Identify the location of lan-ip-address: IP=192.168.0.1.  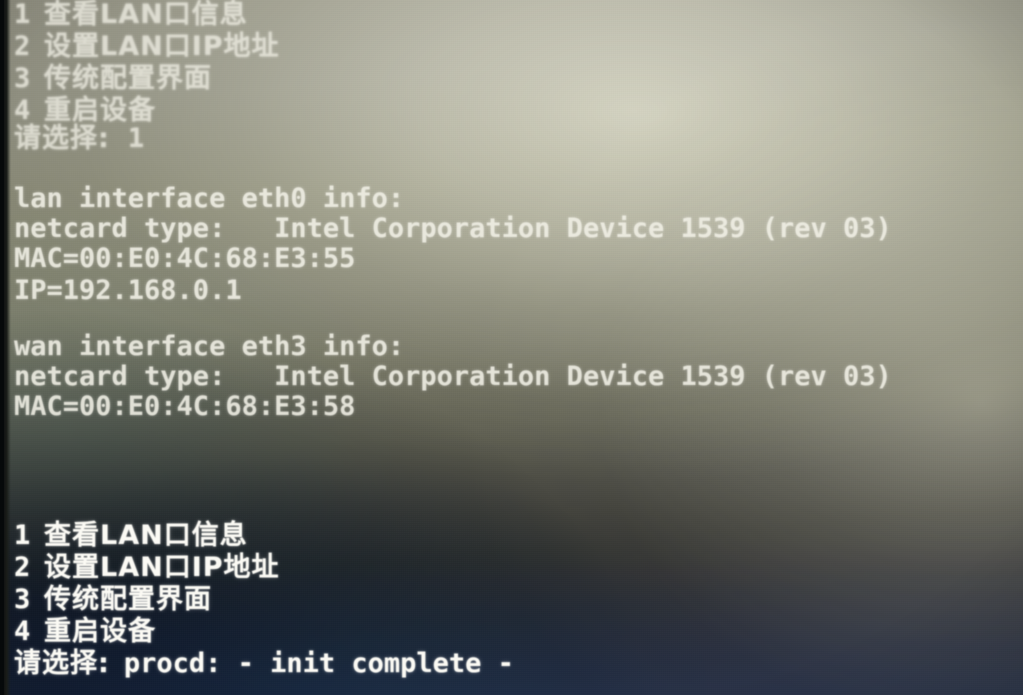
(128, 290).